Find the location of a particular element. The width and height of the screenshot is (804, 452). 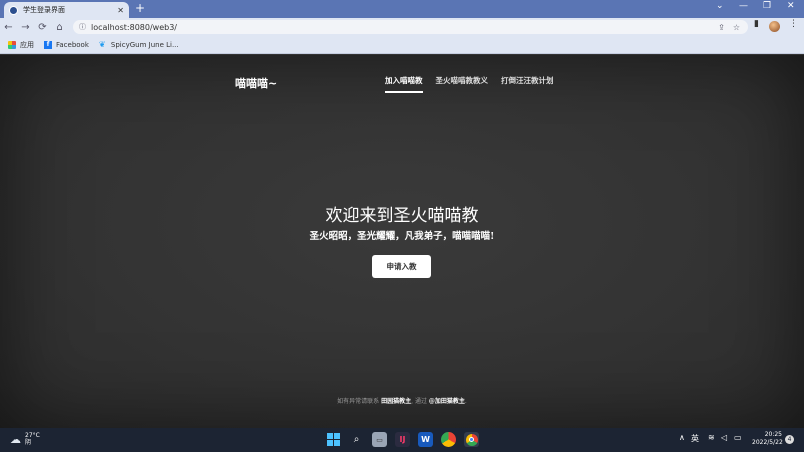

windows-start-icon is located at coordinates (333, 439).